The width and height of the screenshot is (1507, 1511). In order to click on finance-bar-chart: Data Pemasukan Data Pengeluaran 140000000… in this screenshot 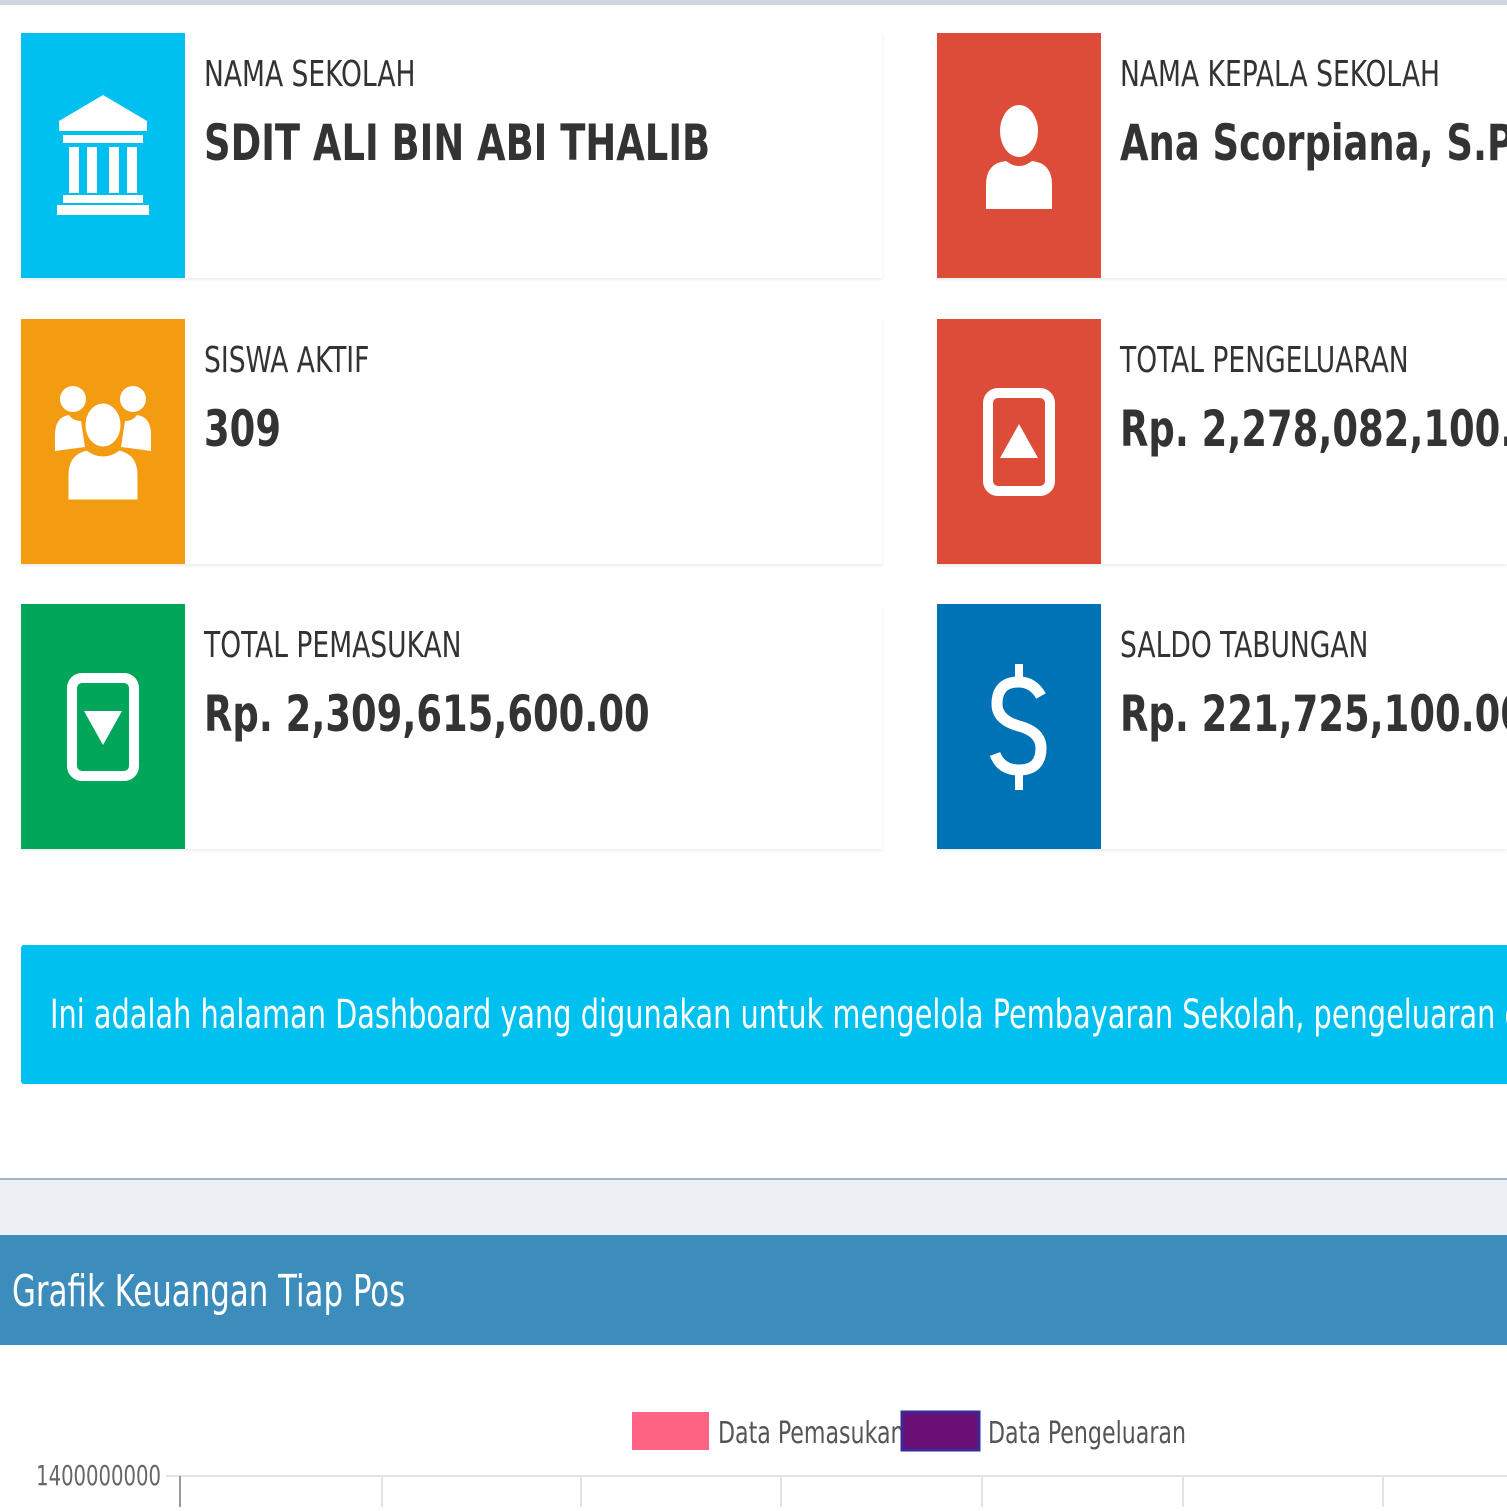, I will do `click(771, 1458)`.